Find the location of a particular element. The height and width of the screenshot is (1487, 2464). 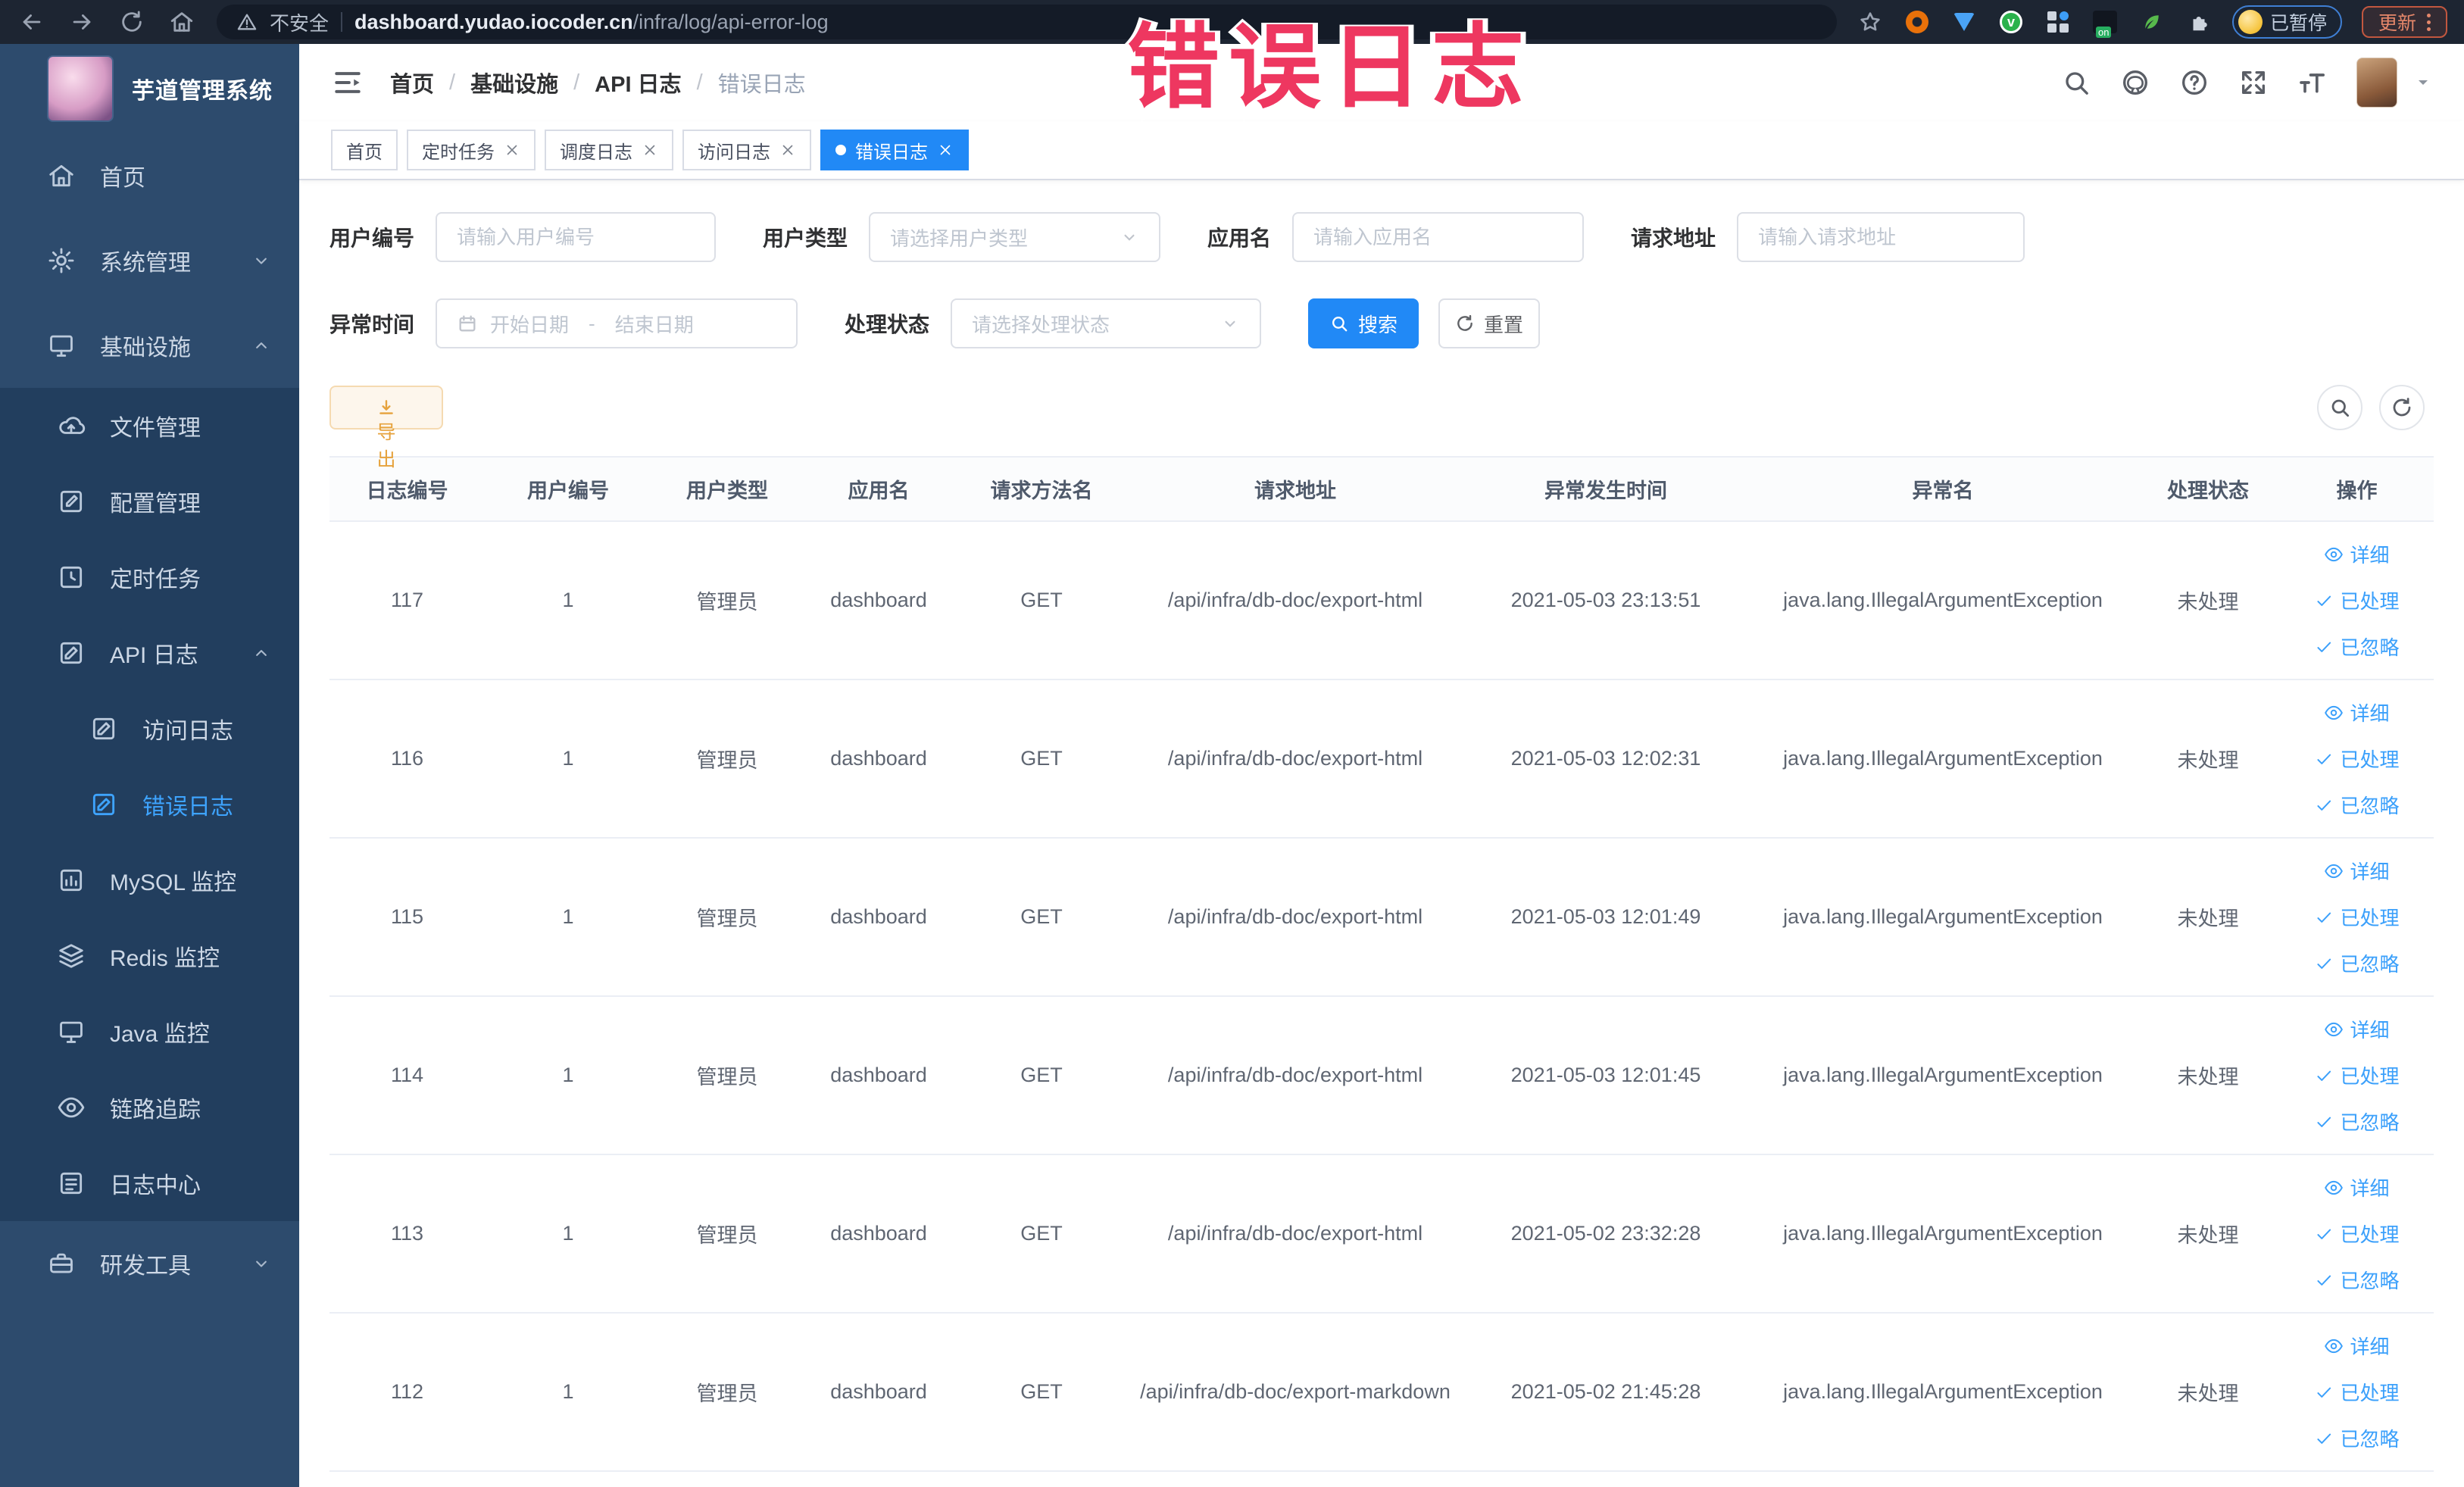

sidebar-item-4: 配置管理 is located at coordinates (149, 501).